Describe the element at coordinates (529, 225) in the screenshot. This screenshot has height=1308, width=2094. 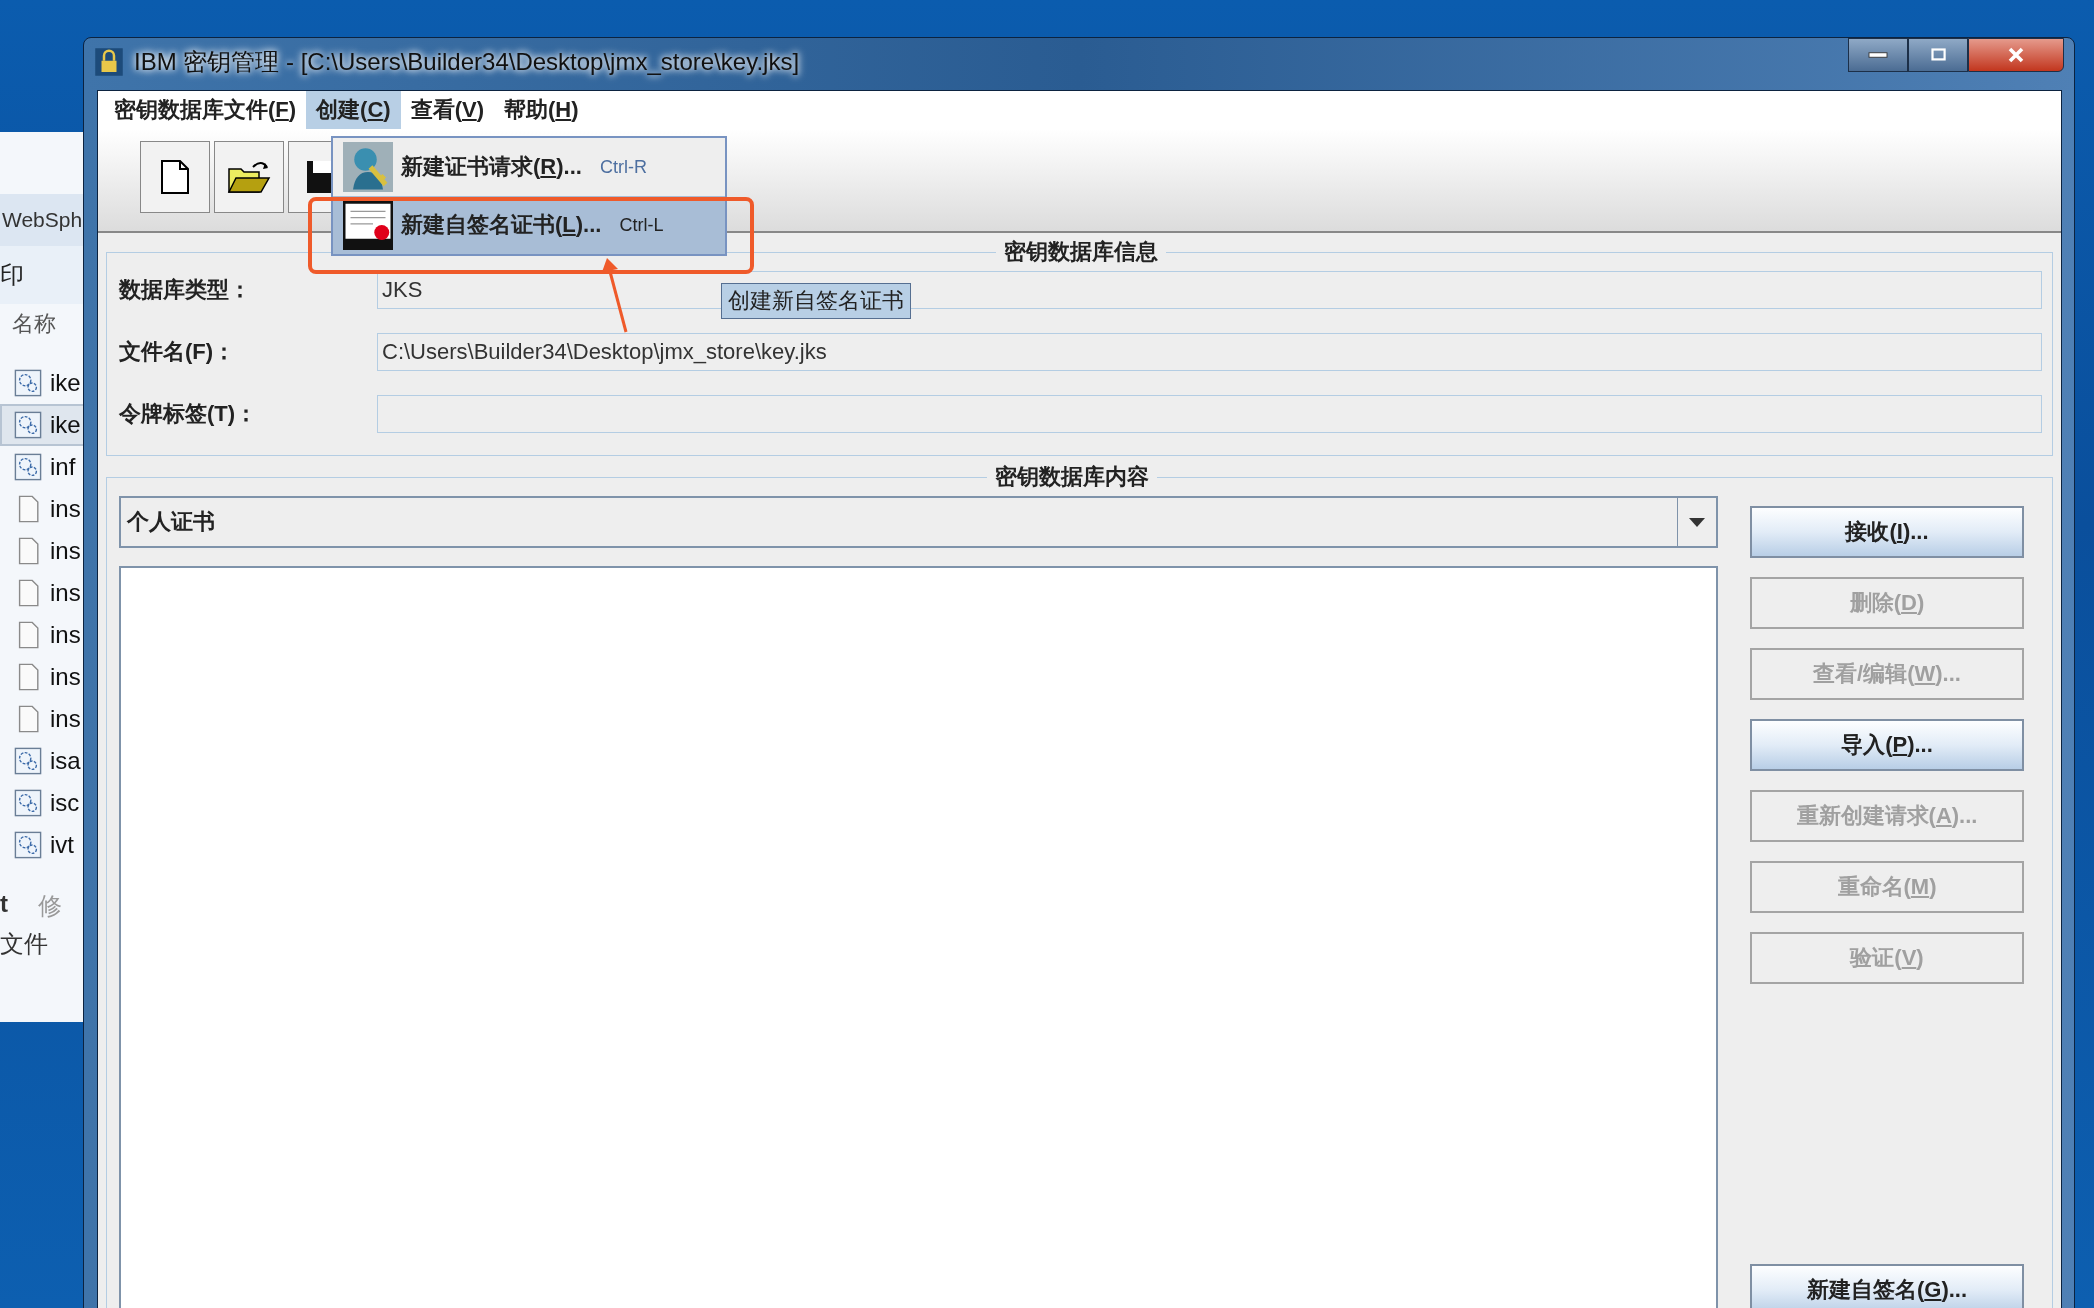
I see `menu-item: 新建自签名证书(L)... Ctrl-L` at that location.